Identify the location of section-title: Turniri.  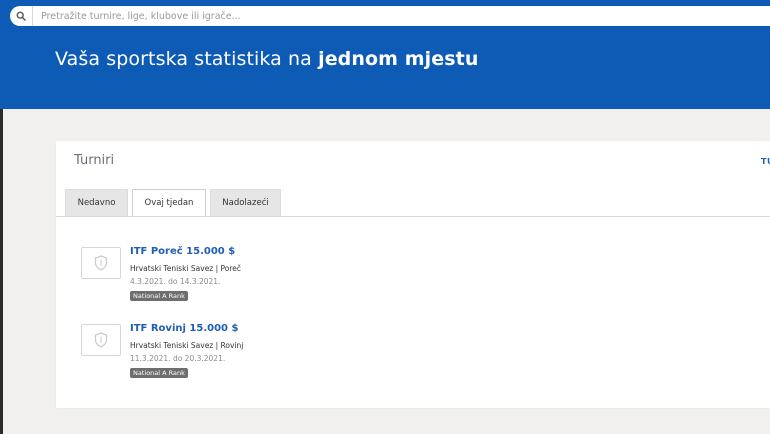
(94, 160).